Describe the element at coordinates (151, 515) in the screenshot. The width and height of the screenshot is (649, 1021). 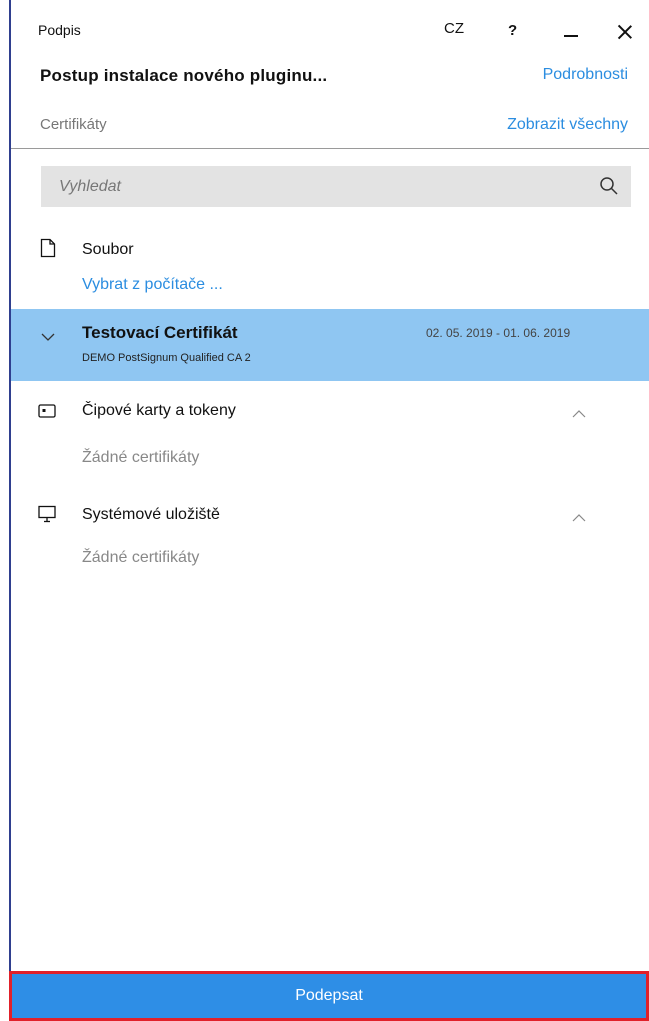
I see `system-store-group-title: Systémové uložiště` at that location.